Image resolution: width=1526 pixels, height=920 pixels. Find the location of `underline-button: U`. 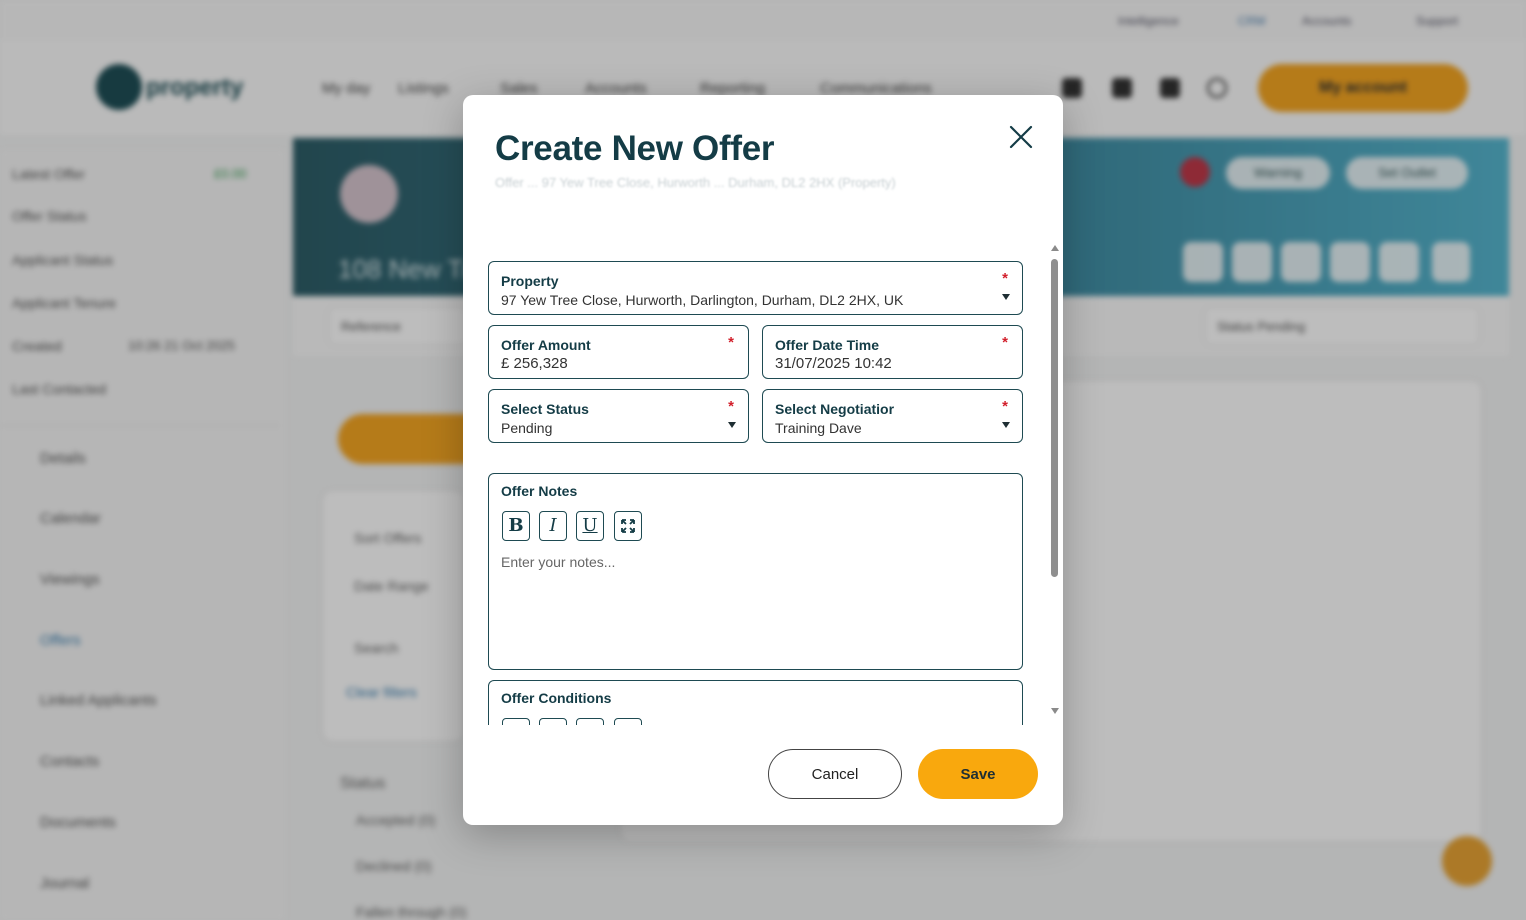

underline-button: U is located at coordinates (590, 526).